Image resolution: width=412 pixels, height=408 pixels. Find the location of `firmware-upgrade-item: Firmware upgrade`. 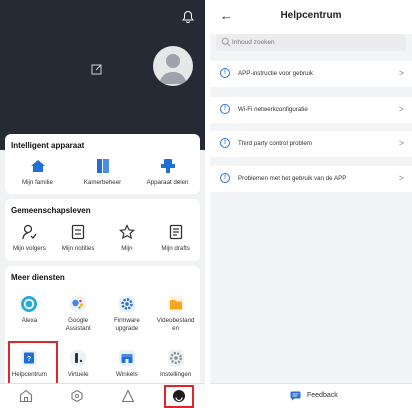

firmware-upgrade-item: Firmware upgrade is located at coordinates (127, 313).